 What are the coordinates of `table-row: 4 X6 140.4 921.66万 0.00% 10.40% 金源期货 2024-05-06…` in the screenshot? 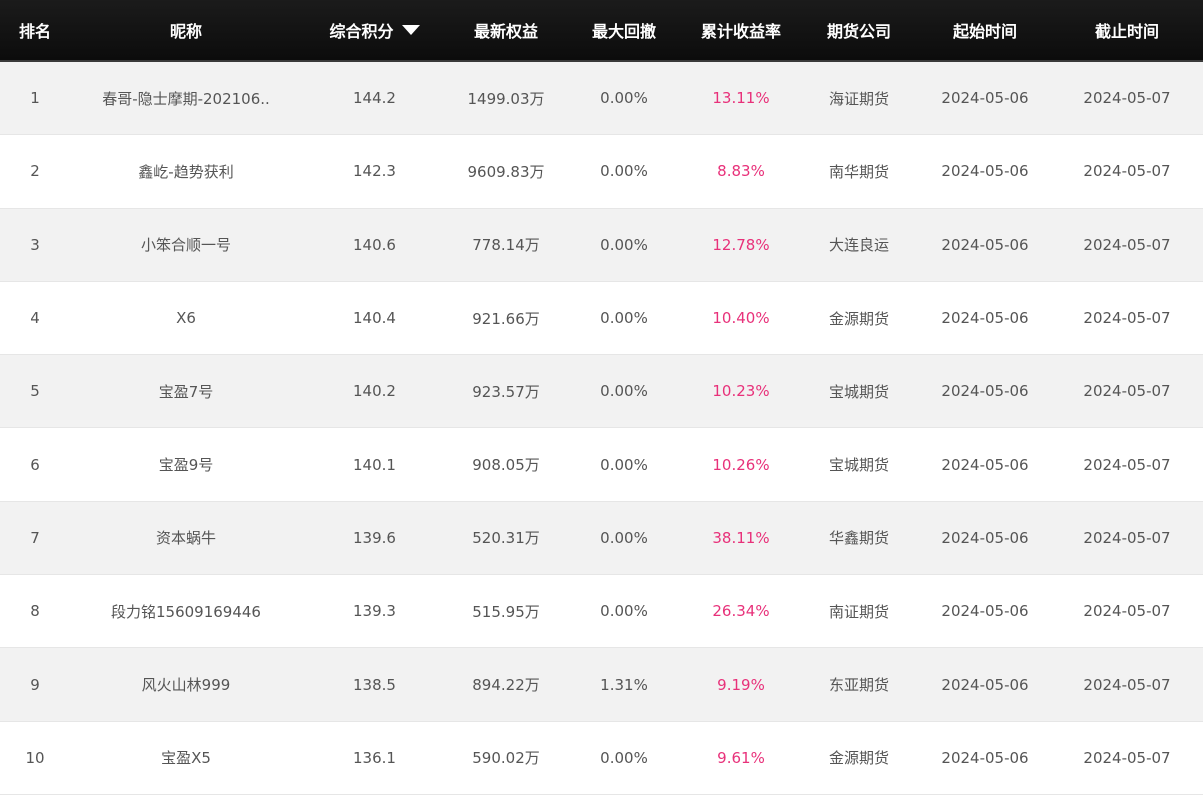 It's located at (601, 318).